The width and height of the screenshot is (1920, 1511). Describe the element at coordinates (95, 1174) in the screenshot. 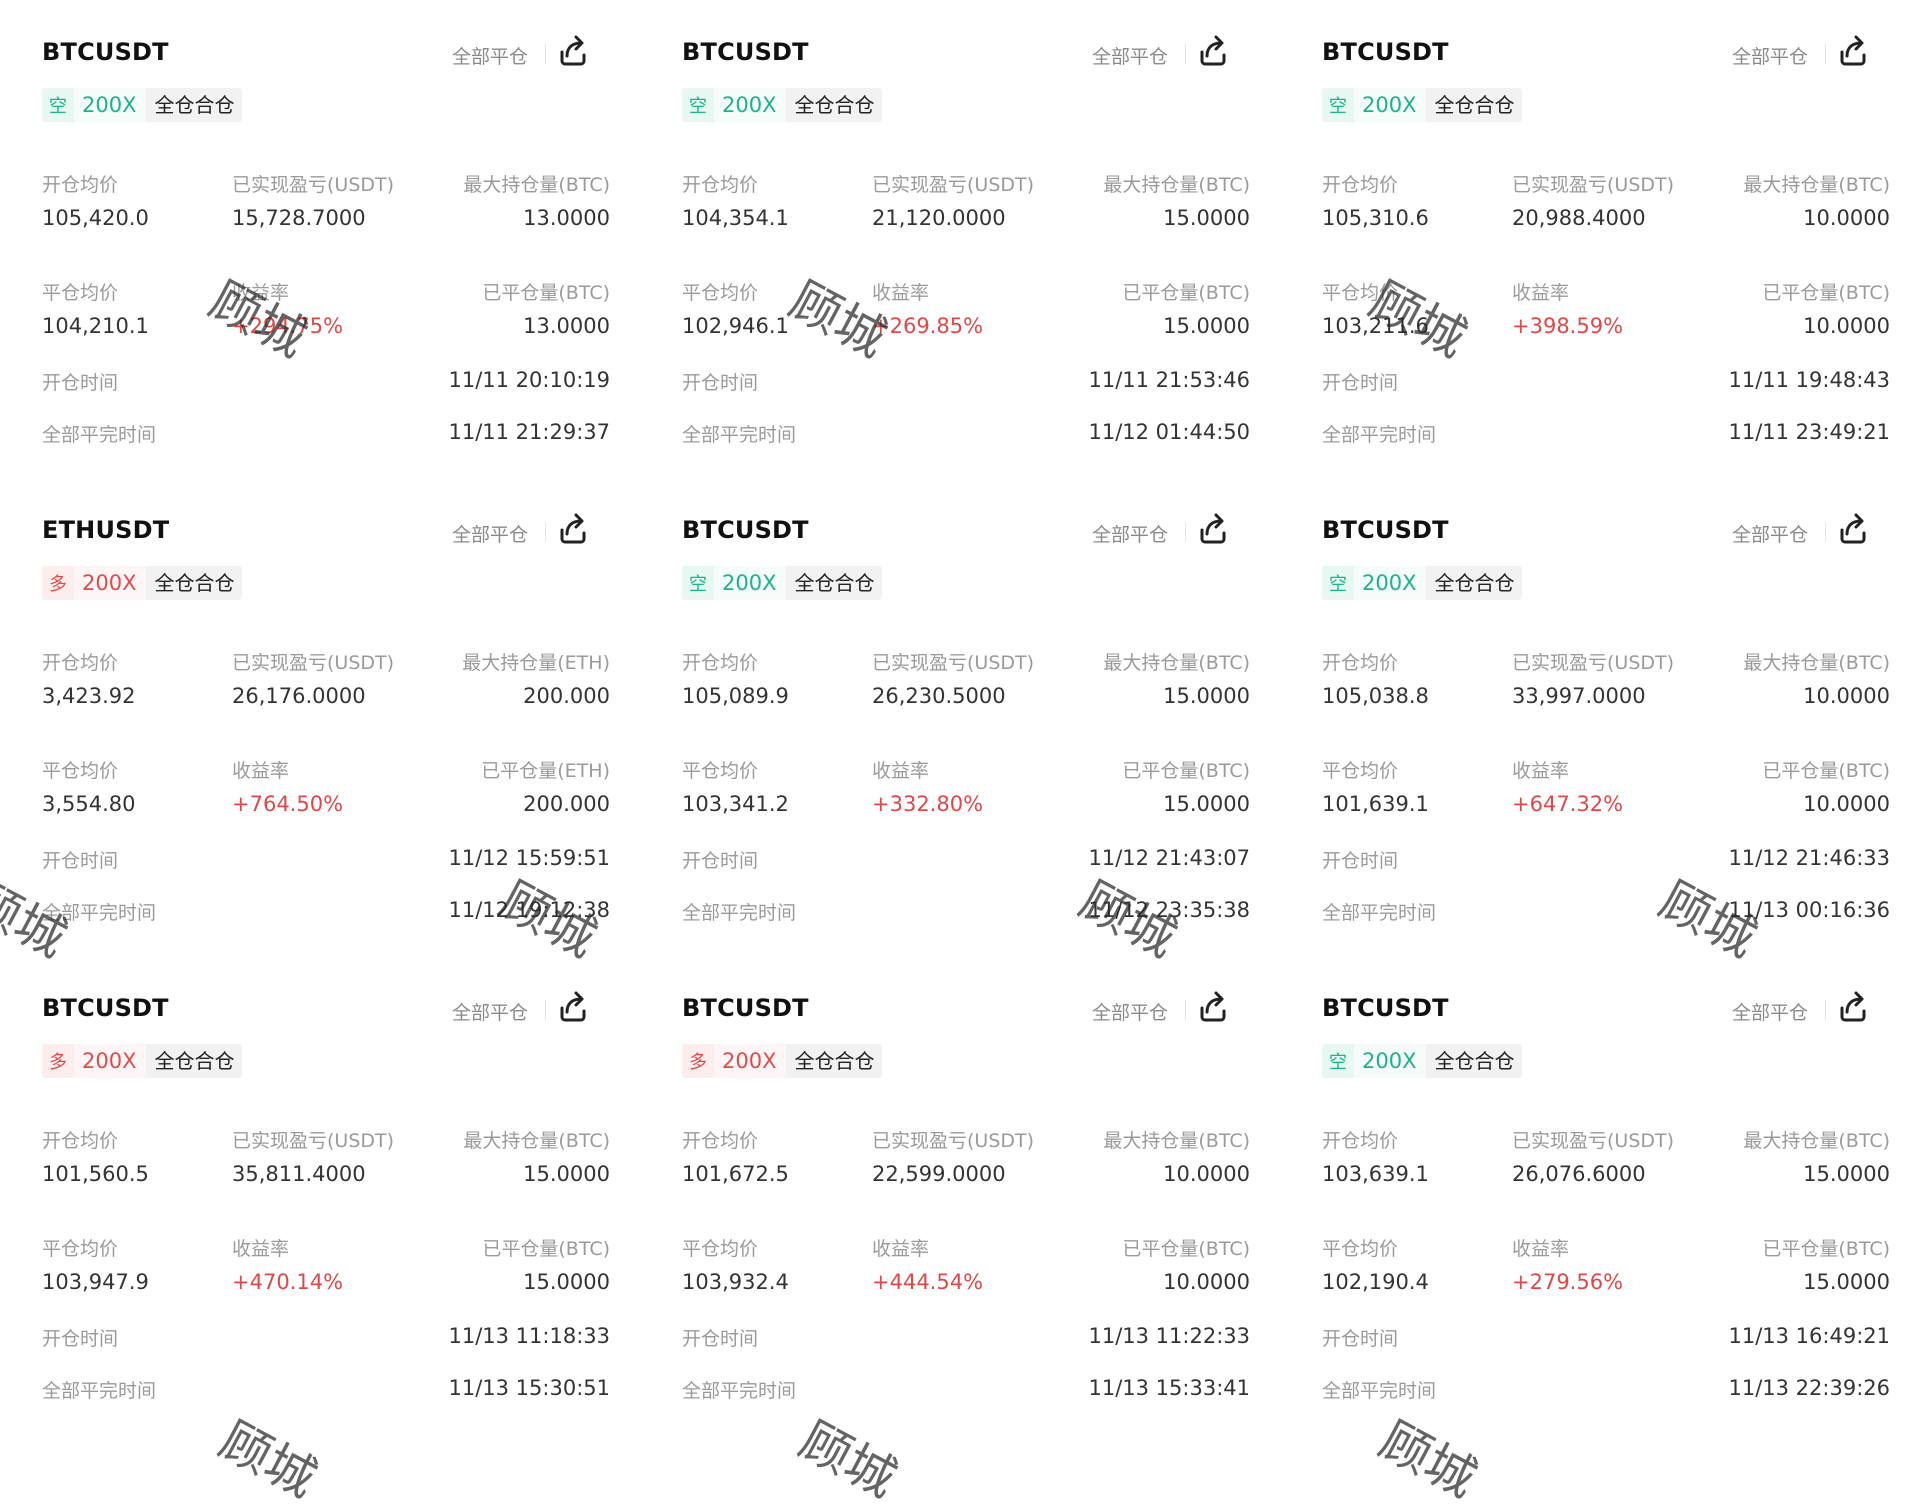

I see `open-avg-value: 101,560.5` at that location.